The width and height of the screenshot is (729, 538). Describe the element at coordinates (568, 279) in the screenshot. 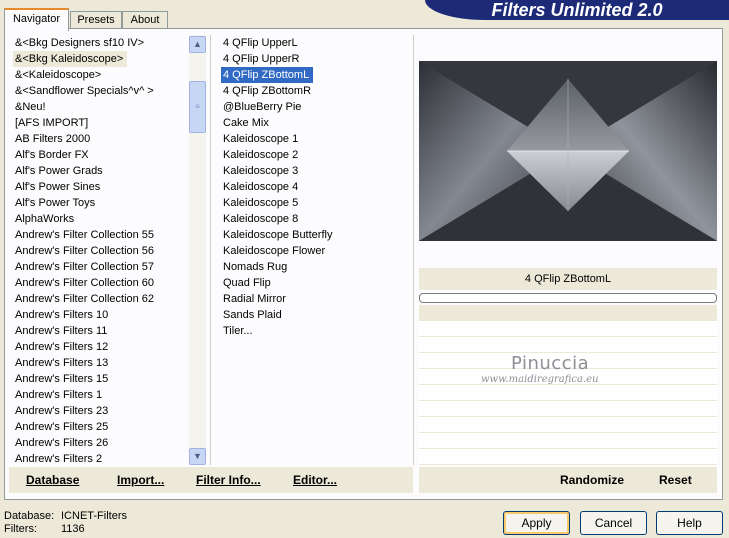

I see `current-filter-name: 4 QFlip ZBottomL` at that location.